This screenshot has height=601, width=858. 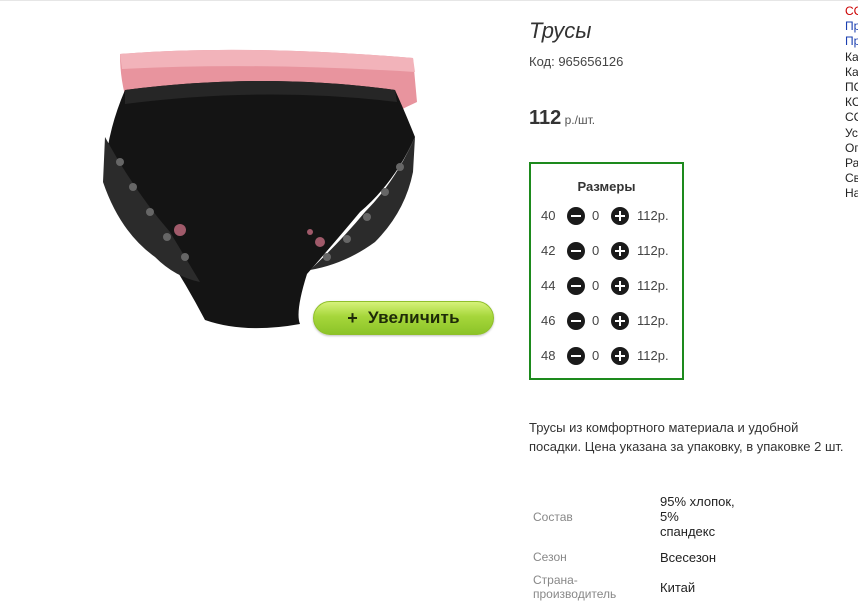 I want to click on country-label-line: Страна-, so click(x=555, y=580).